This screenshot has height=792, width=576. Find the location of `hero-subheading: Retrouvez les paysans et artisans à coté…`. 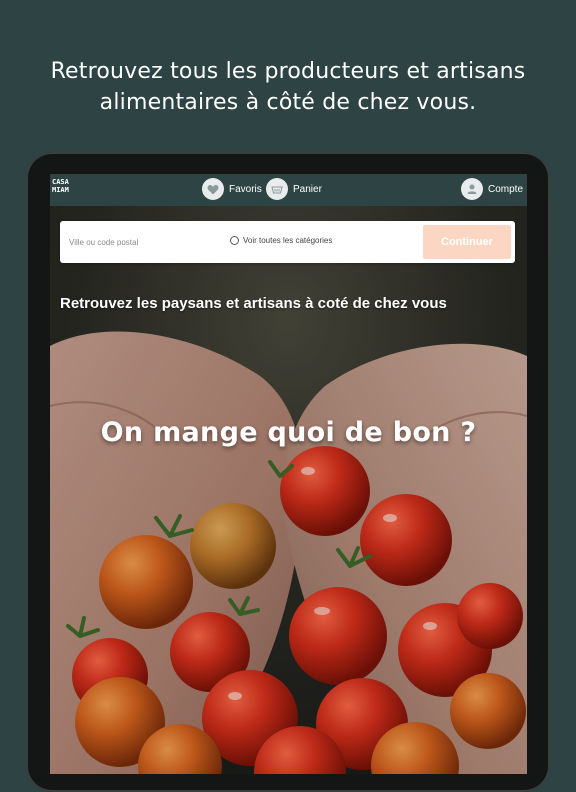

hero-subheading: Retrouvez les paysans et artisans à coté… is located at coordinates (253, 303).